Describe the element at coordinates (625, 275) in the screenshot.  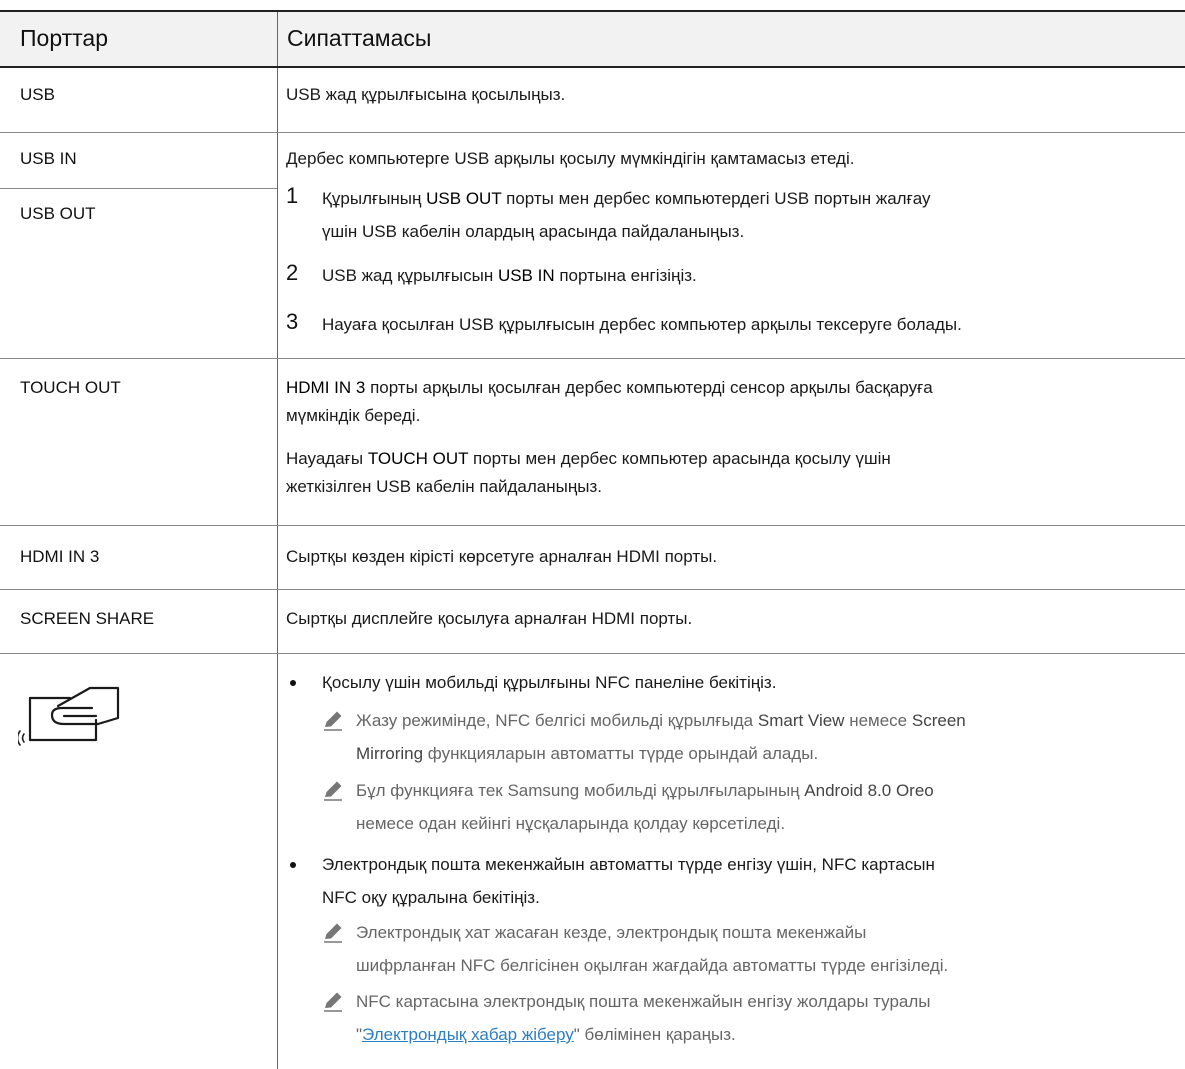
I see `step-text-part: портына енгізіңіз.` at that location.